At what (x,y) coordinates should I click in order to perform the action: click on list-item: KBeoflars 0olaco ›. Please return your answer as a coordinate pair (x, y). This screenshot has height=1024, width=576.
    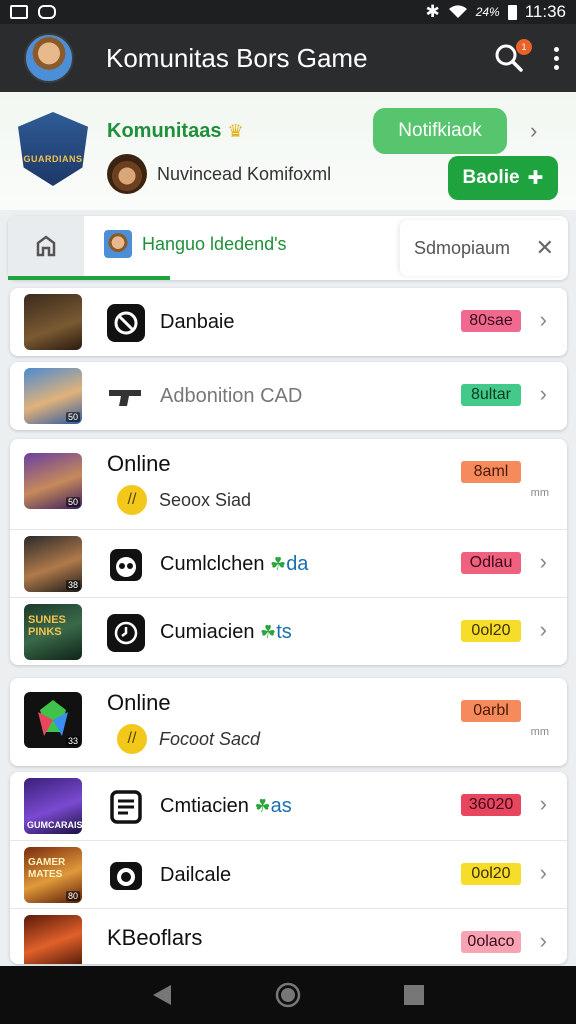
    Looking at the image, I should click on (288, 936).